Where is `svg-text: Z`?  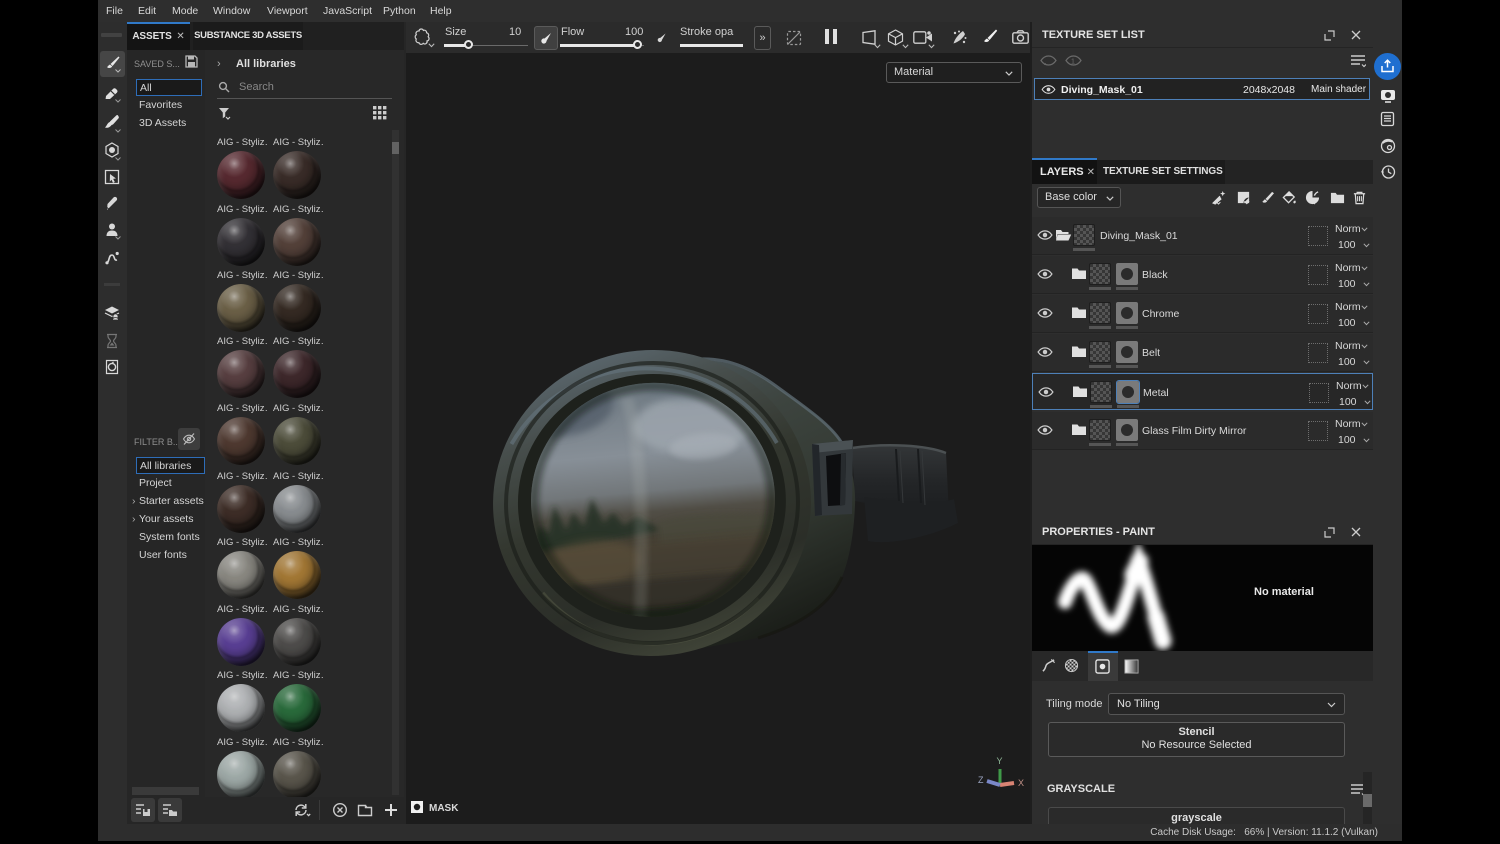 svg-text: Z is located at coordinates (981, 780).